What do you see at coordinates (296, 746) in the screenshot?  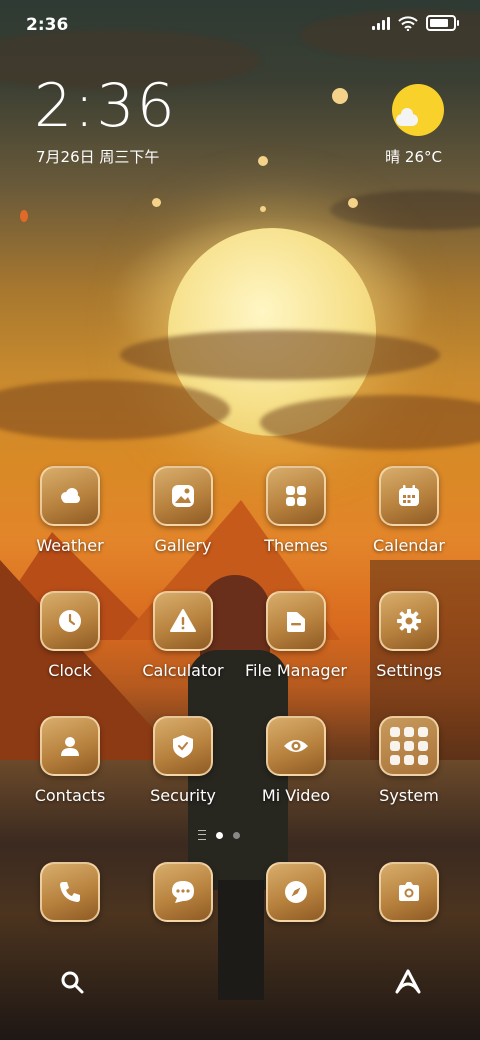 I see `eye-icon` at bounding box center [296, 746].